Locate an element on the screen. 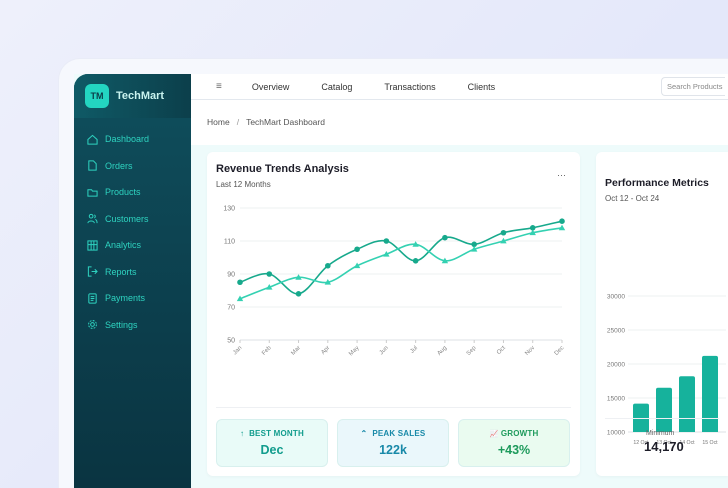 The image size is (728, 488). x-tick-label: Feb is located at coordinates (267, 351).